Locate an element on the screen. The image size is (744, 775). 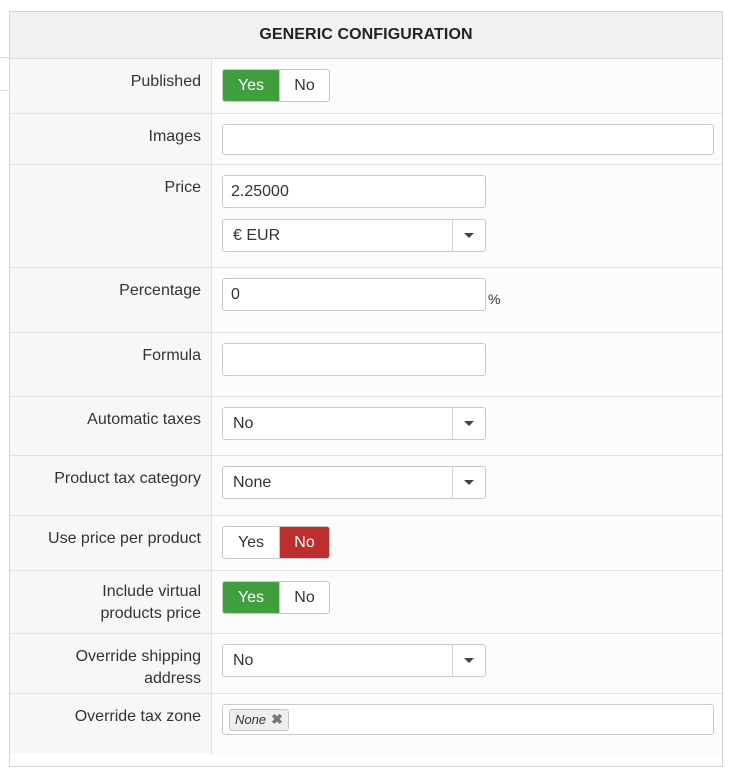
row-percentage: Percentage 0 % is located at coordinates (366, 300).